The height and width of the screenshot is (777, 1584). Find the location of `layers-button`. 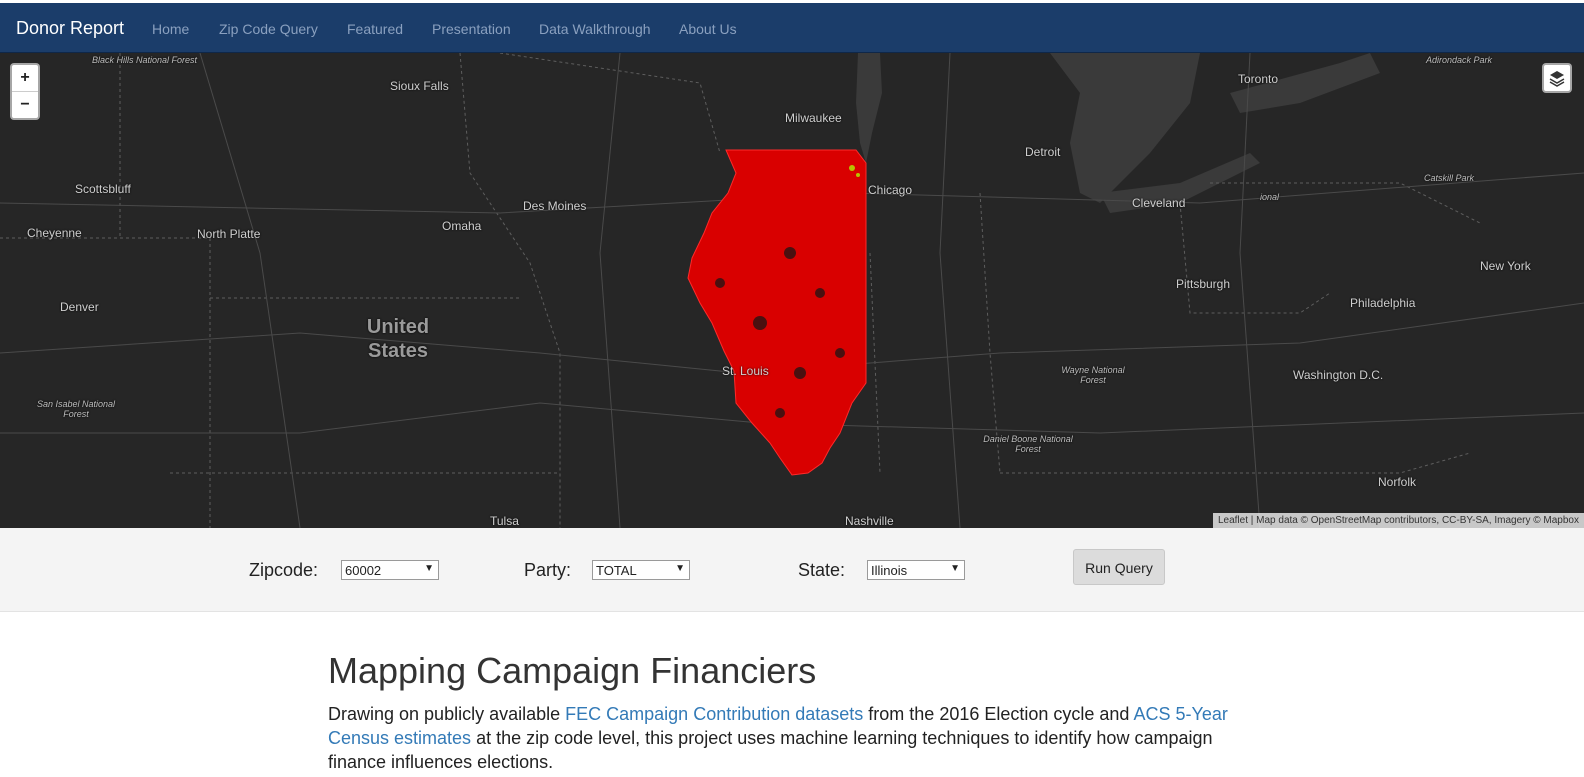

layers-button is located at coordinates (1557, 78).